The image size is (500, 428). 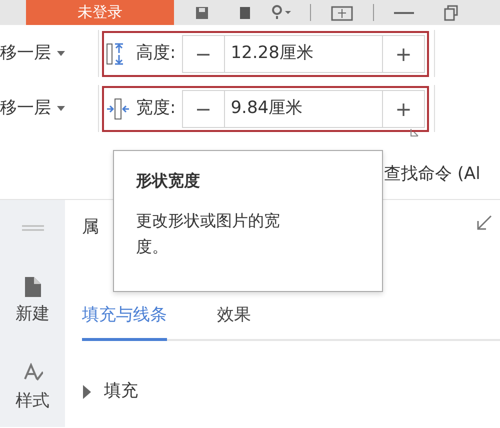 What do you see at coordinates (234, 321) in the screenshot?
I see `panel-tab: 效果` at bounding box center [234, 321].